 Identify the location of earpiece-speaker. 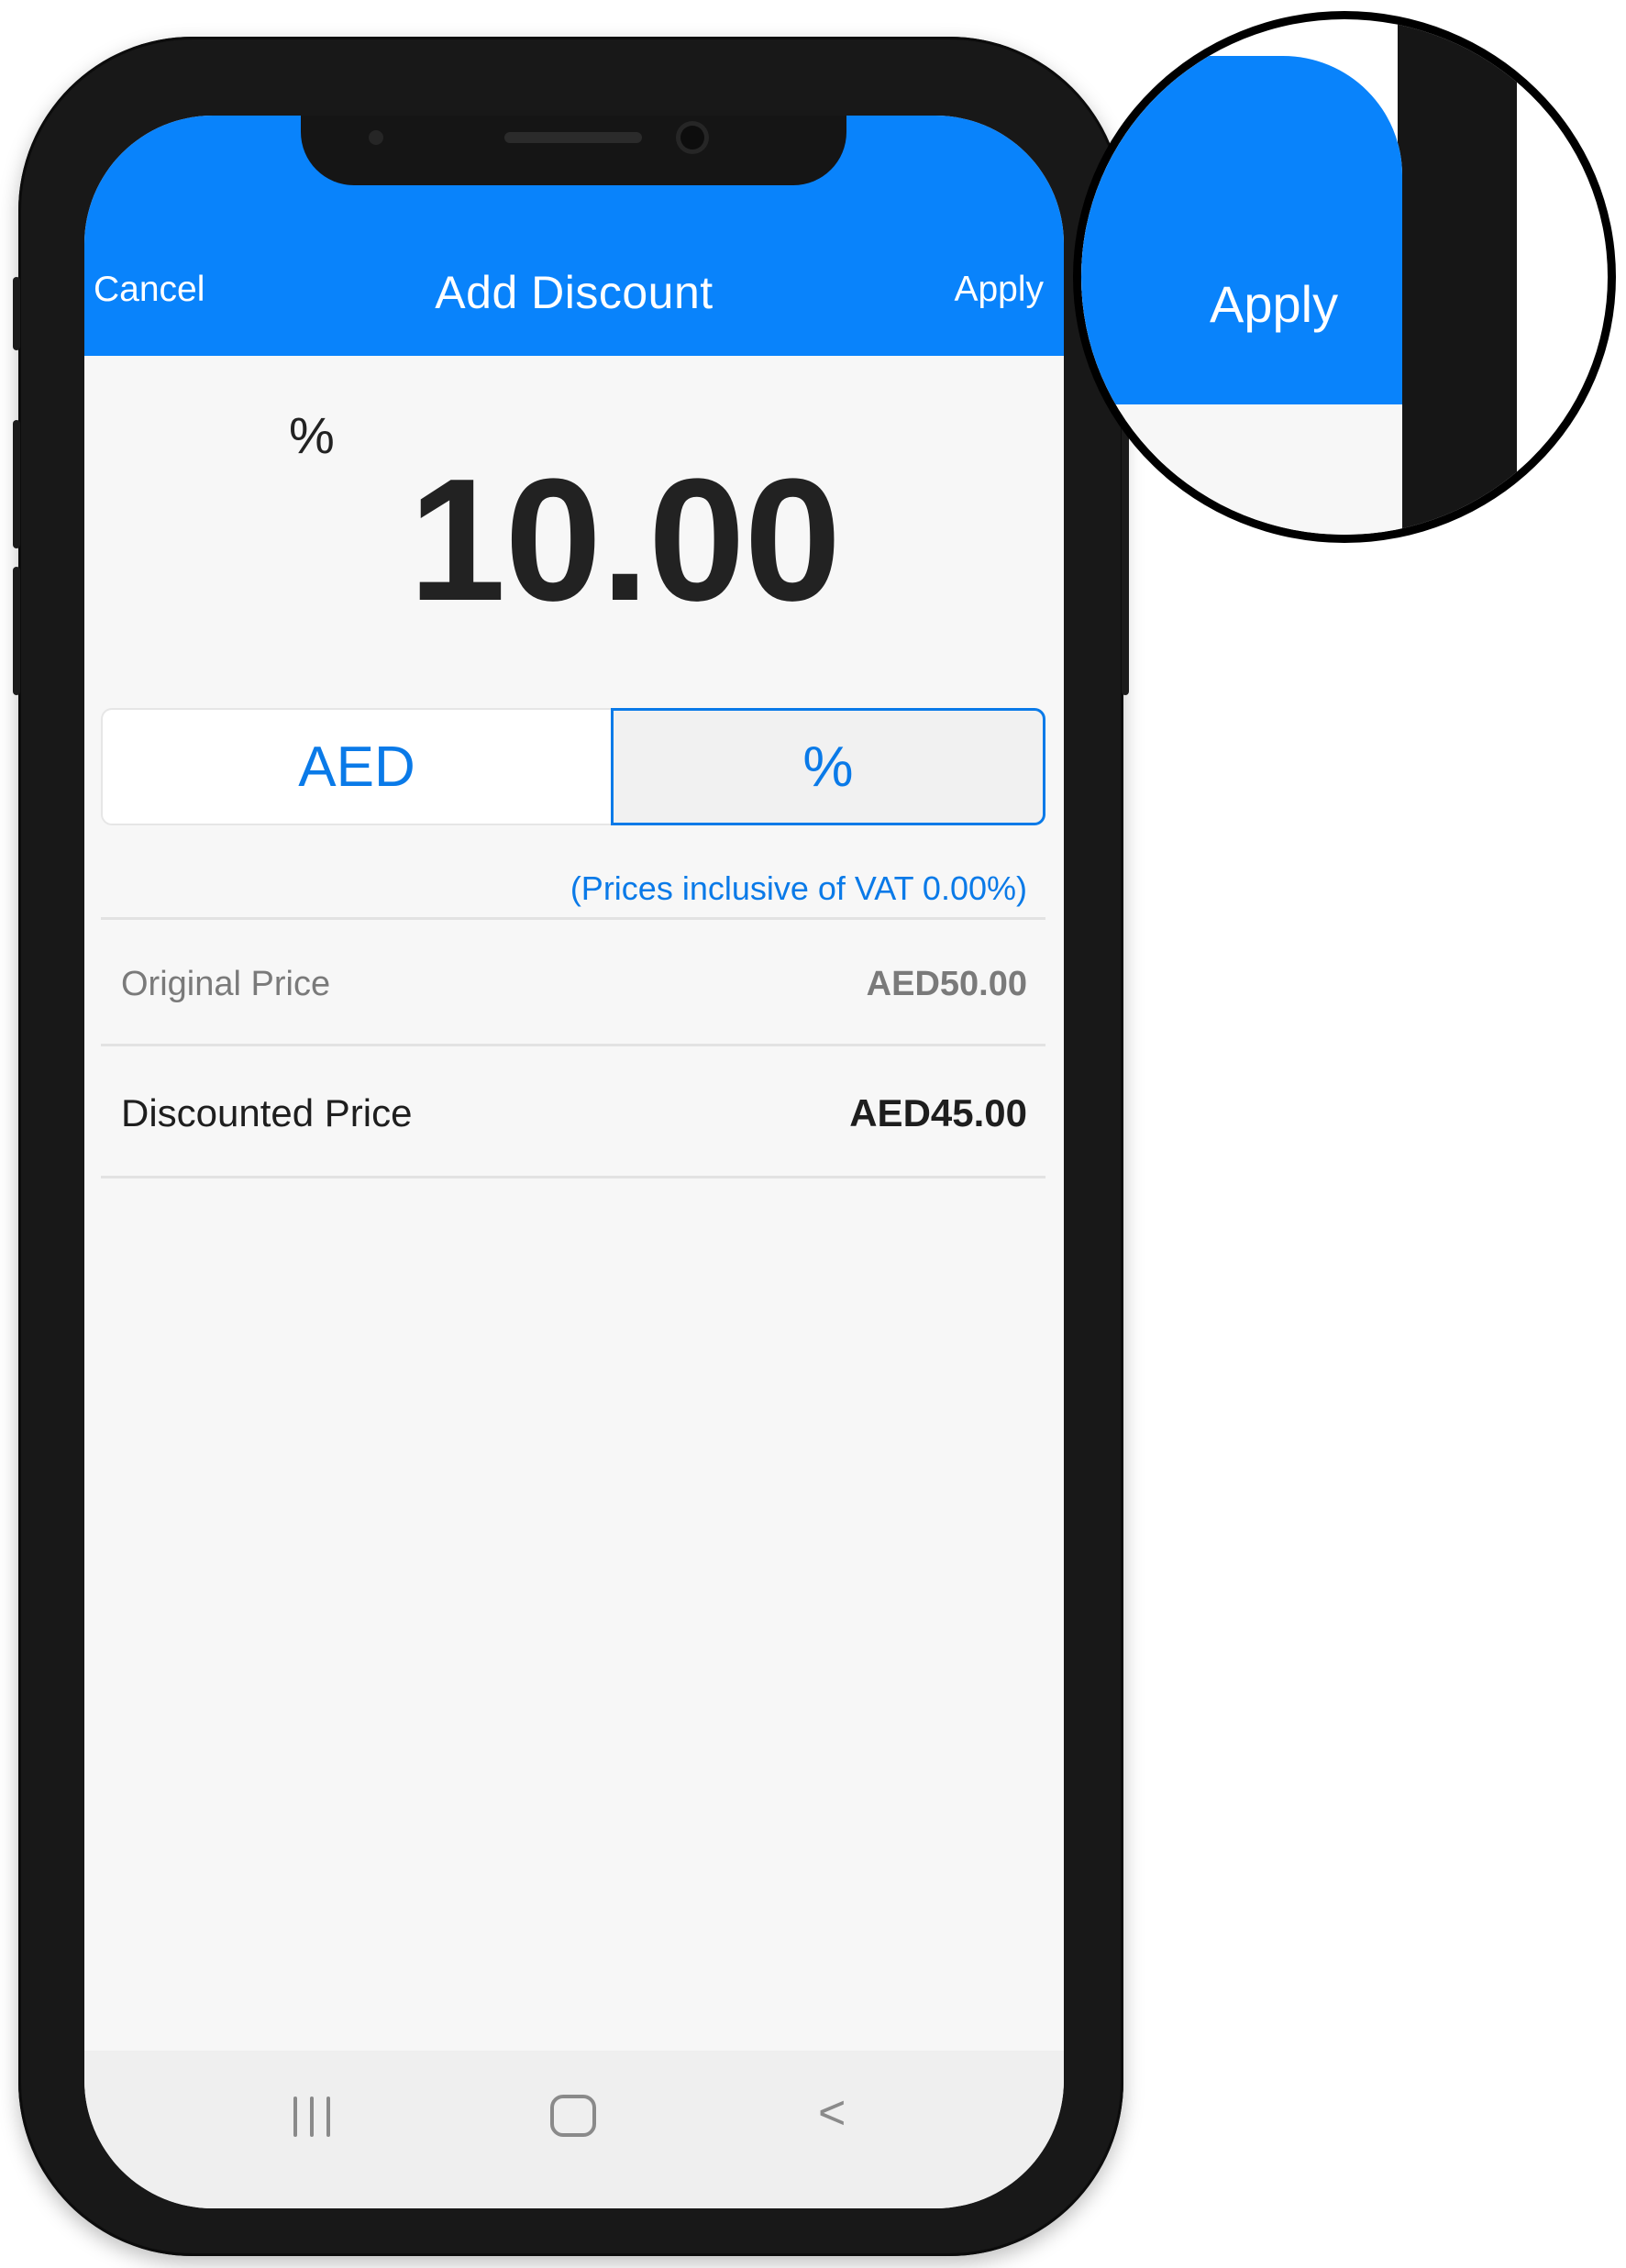
(573, 137).